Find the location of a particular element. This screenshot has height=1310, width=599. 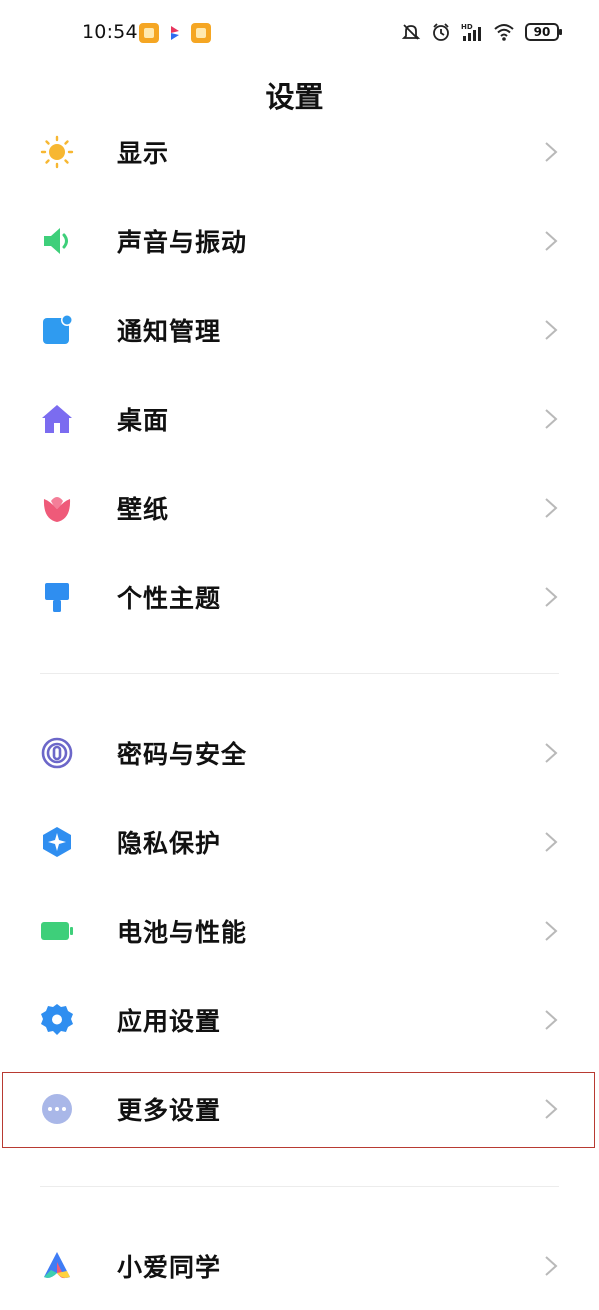

xiaoai-icon is located at coordinates (57, 1266).